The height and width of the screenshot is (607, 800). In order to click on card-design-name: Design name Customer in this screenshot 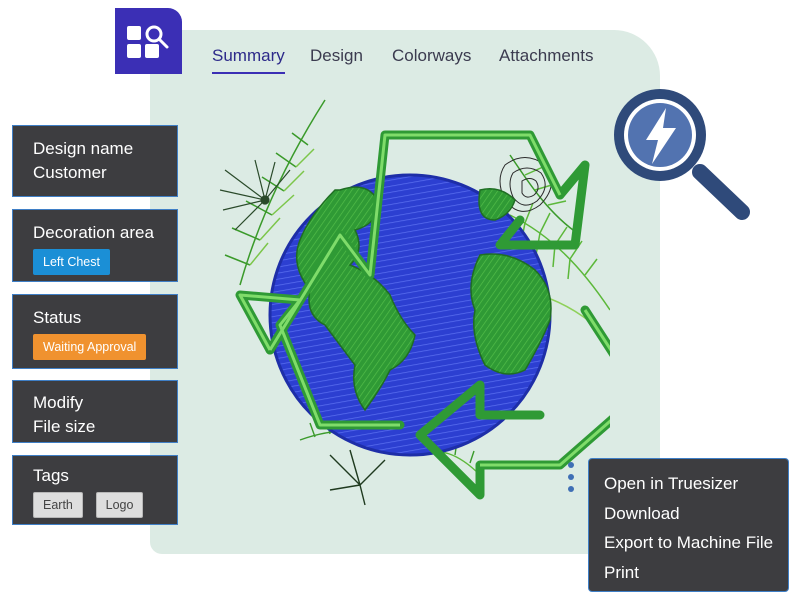, I will do `click(95, 161)`.